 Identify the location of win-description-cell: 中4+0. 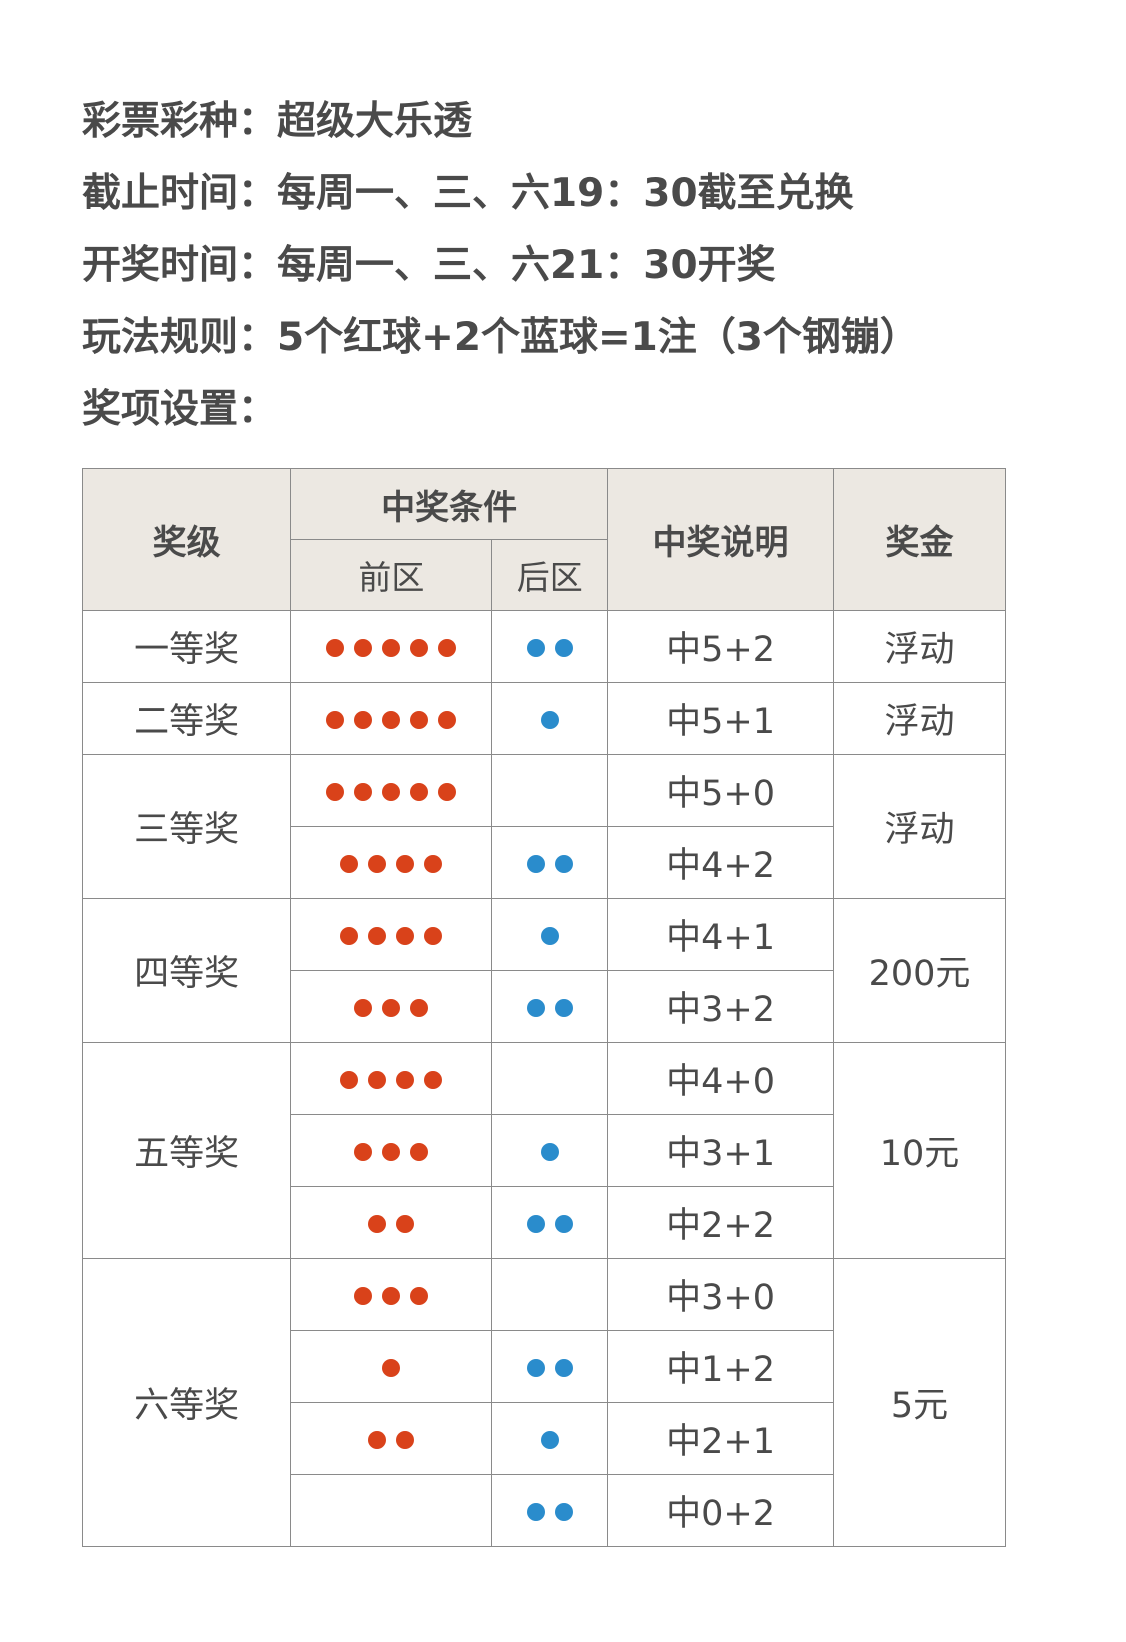
(721, 1078).